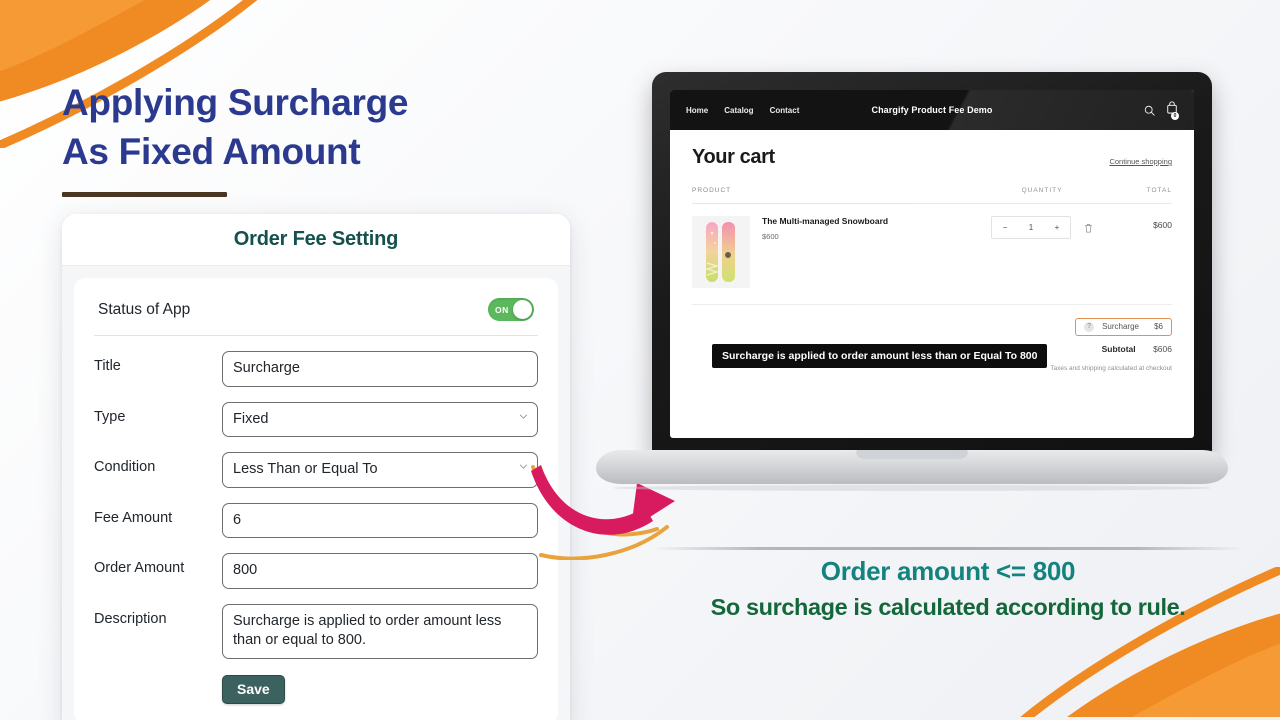 Image resolution: width=1280 pixels, height=720 pixels. I want to click on card-header: Order Fee Setting, so click(316, 240).